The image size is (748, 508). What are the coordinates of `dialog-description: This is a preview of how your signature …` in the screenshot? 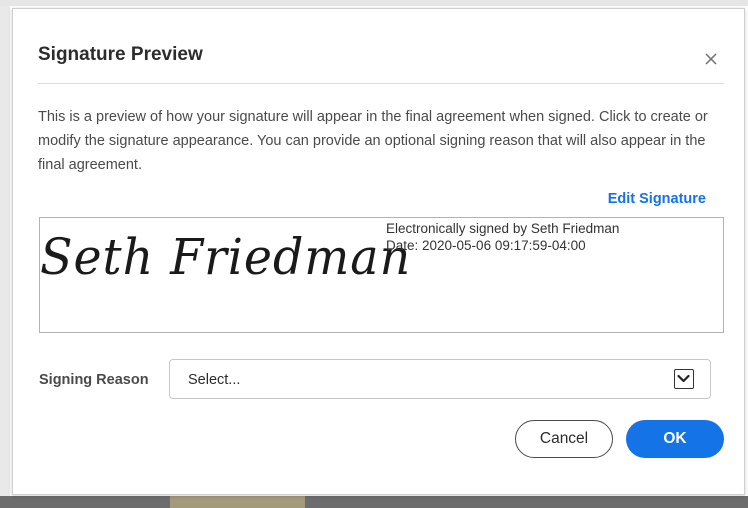 It's located at (373, 141).